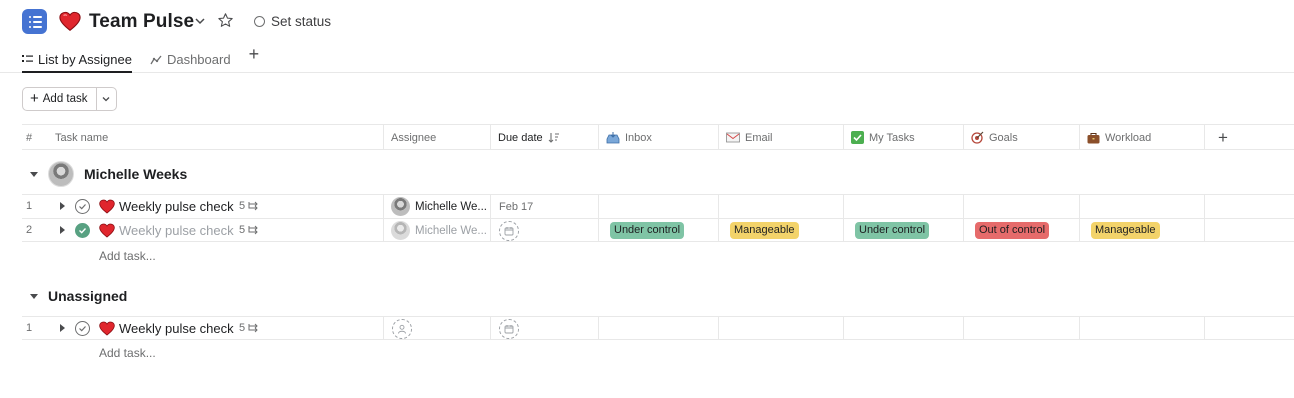  Describe the element at coordinates (35, 137) in the screenshot. I see `column-number: #` at that location.